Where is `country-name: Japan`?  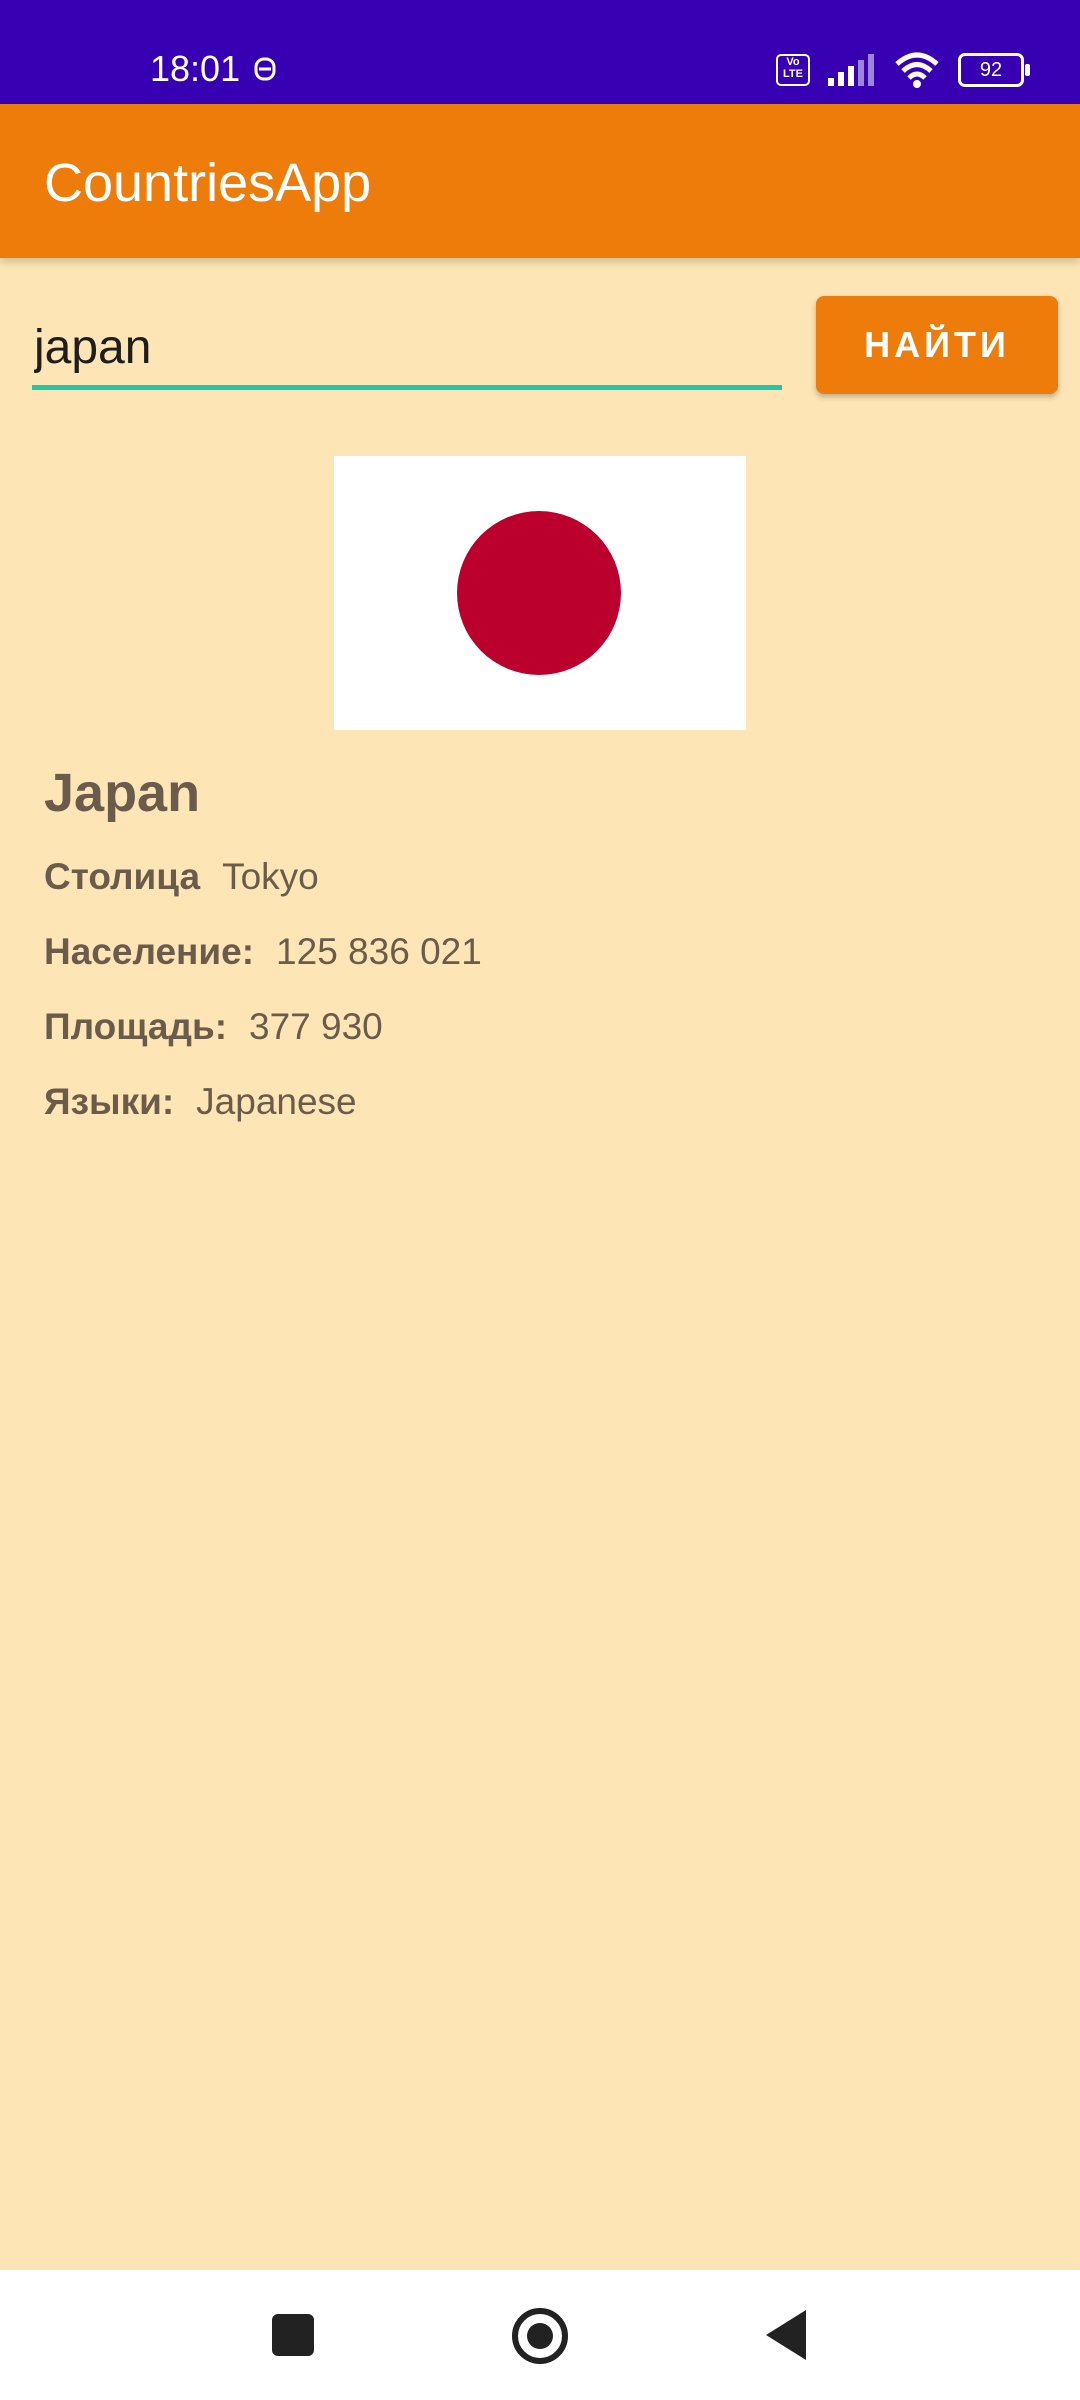
country-name: Japan is located at coordinates (122, 793).